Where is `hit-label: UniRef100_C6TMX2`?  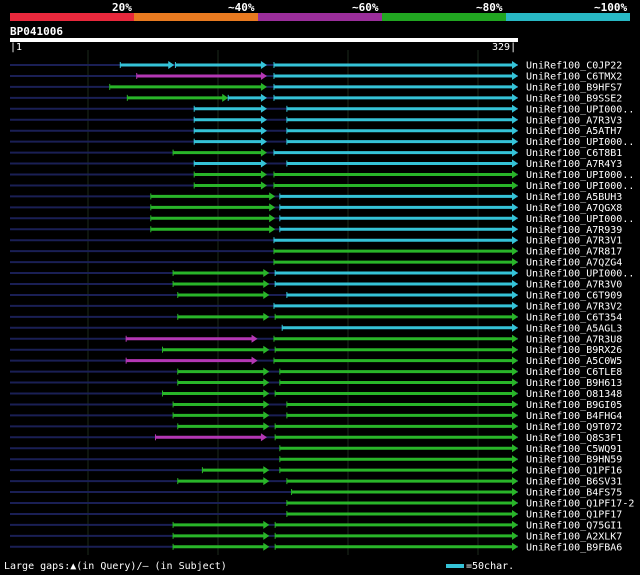
hit-label: UniRef100_C6TMX2 is located at coordinates (574, 76).